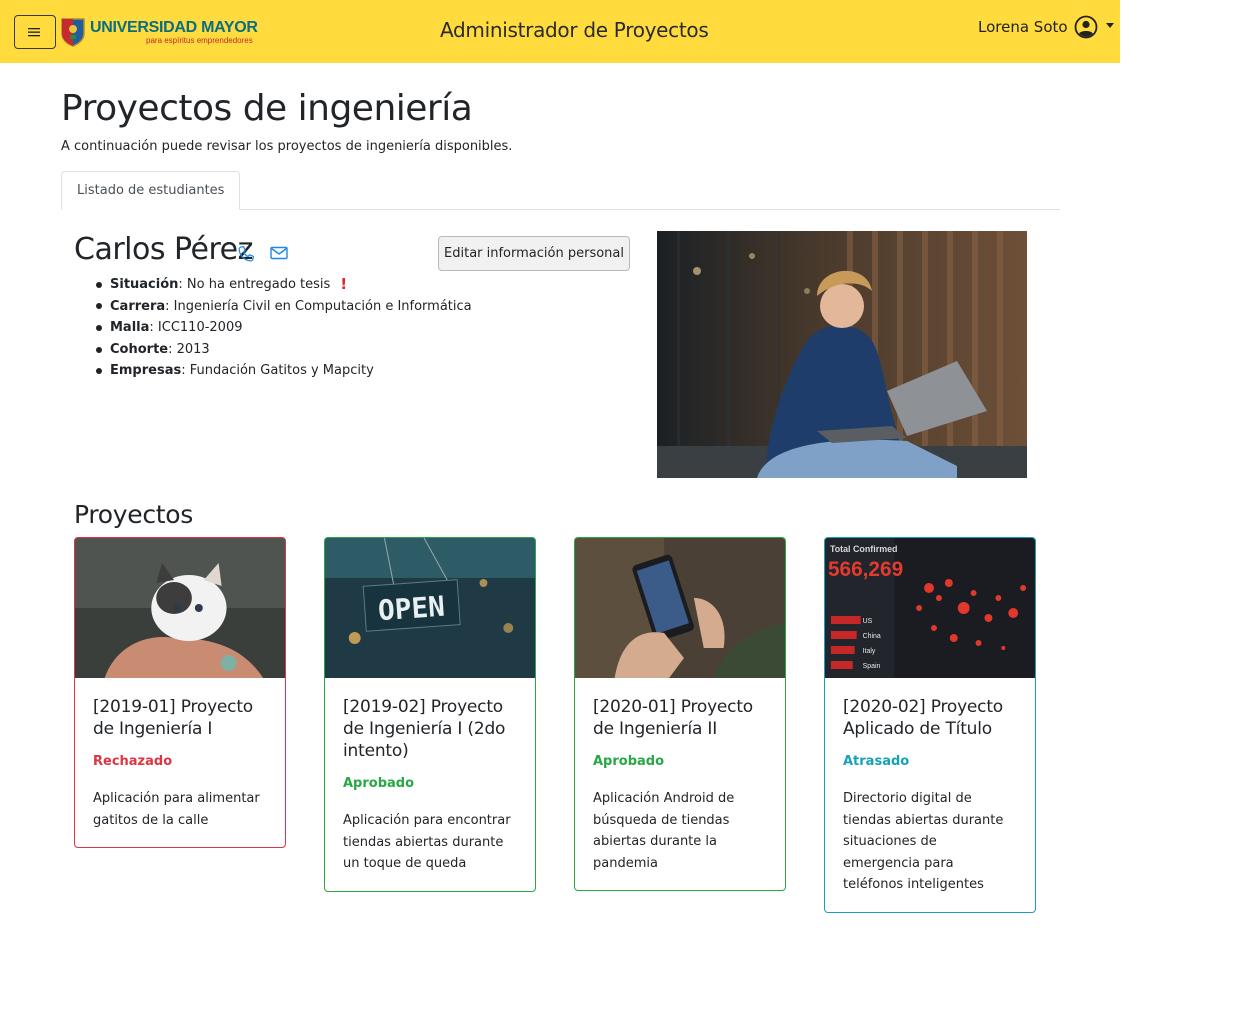  I want to click on info-label: Situación, so click(144, 284).